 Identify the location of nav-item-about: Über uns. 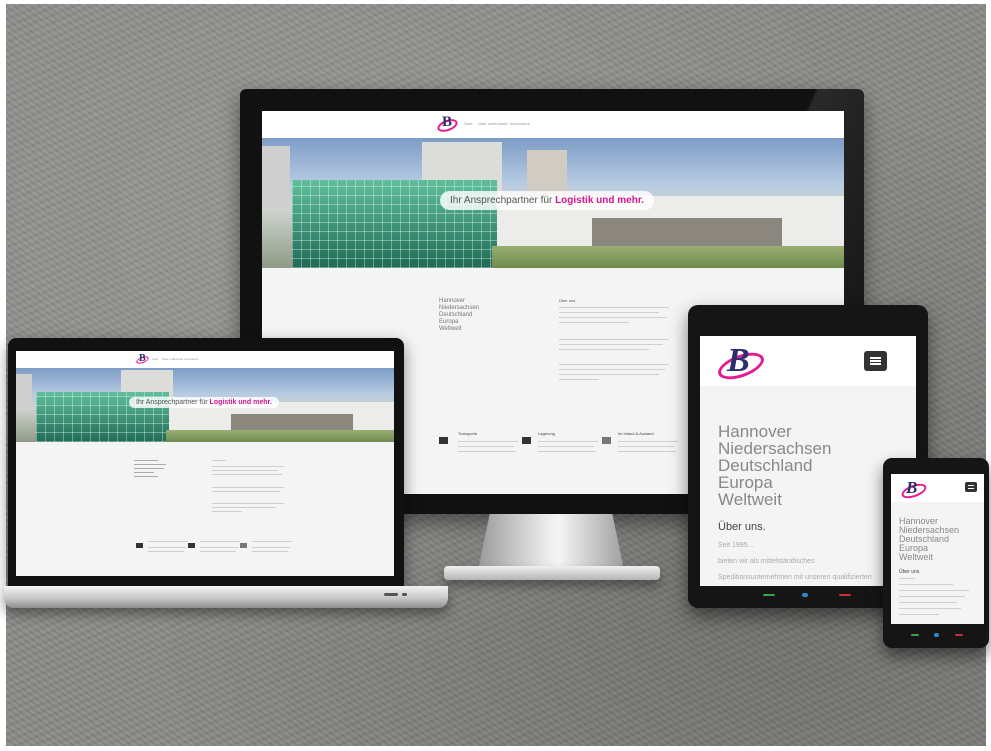
(486, 123).